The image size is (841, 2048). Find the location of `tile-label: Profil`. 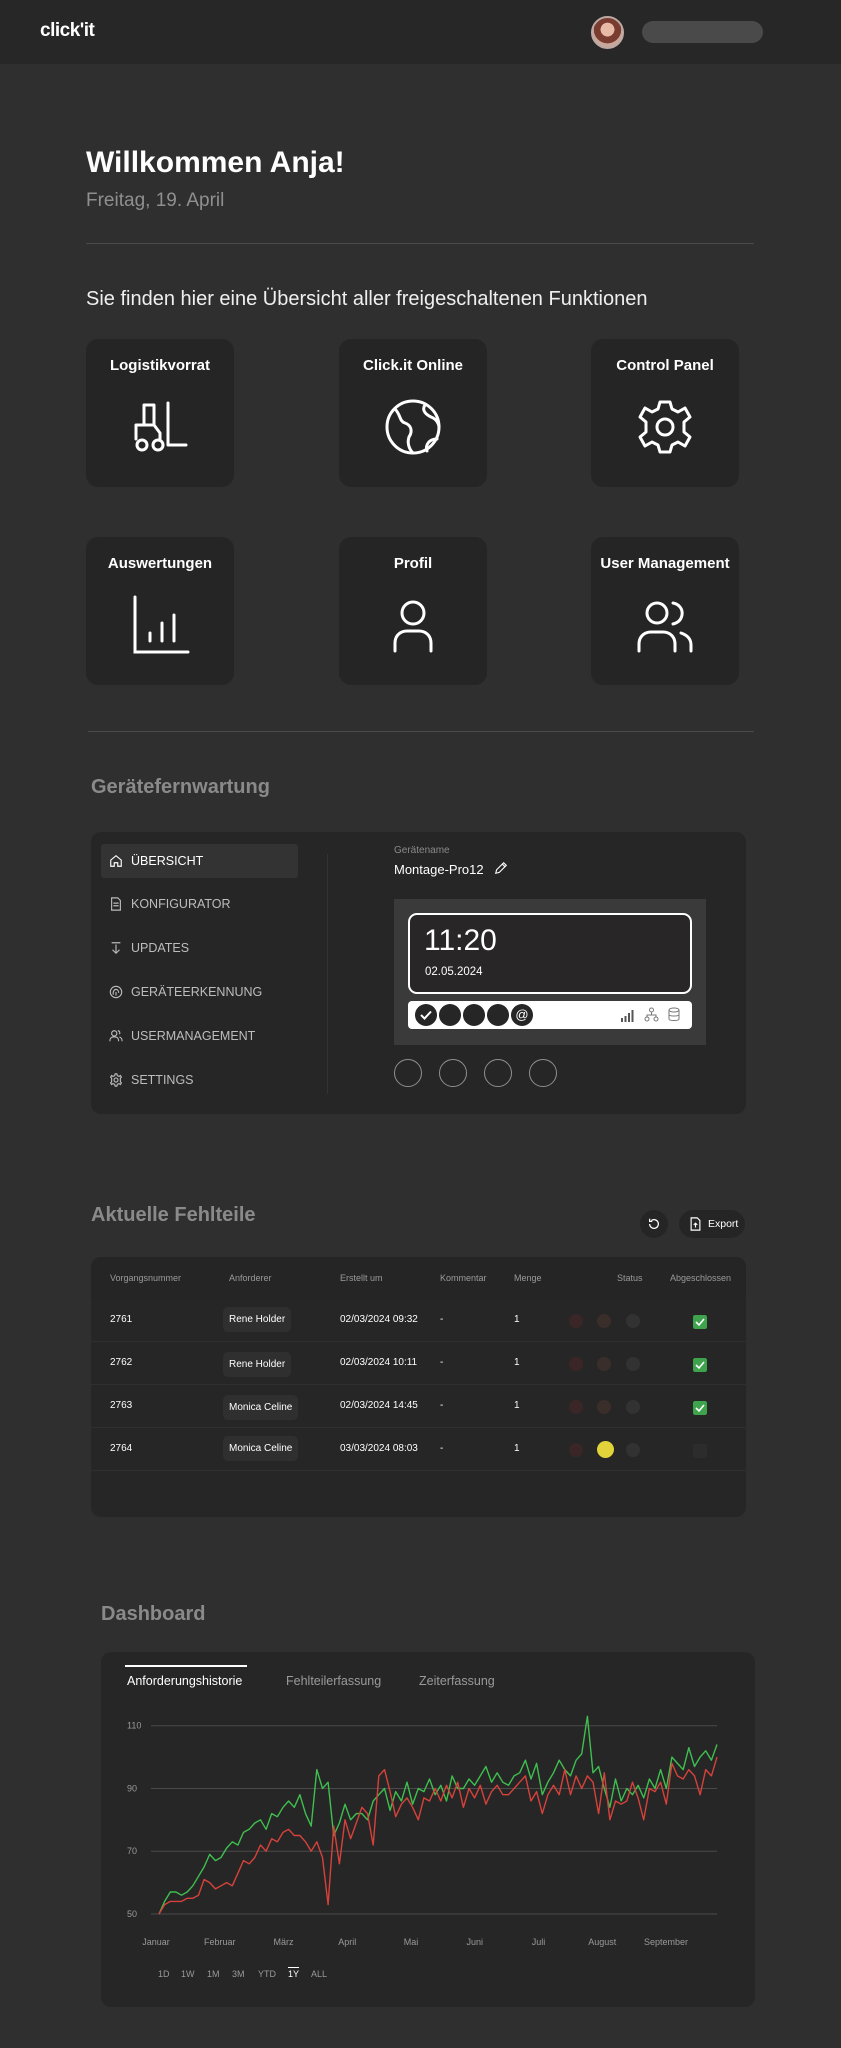

tile-label: Profil is located at coordinates (413, 563).